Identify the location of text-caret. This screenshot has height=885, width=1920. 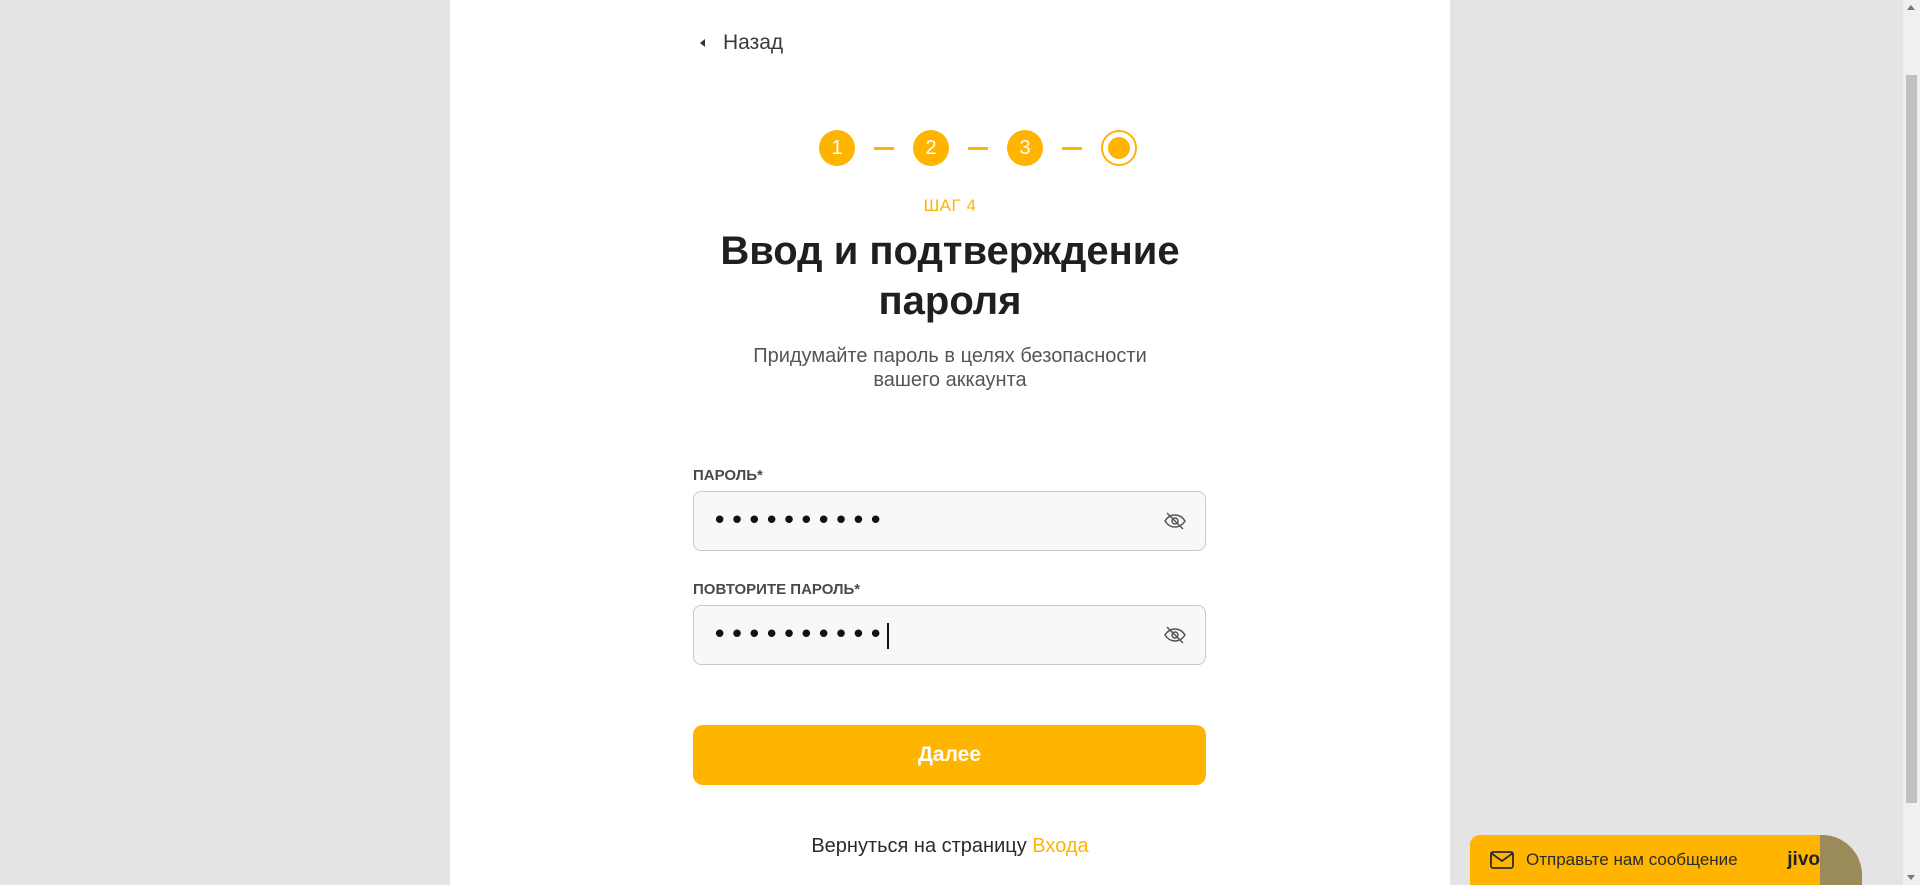
(888, 635).